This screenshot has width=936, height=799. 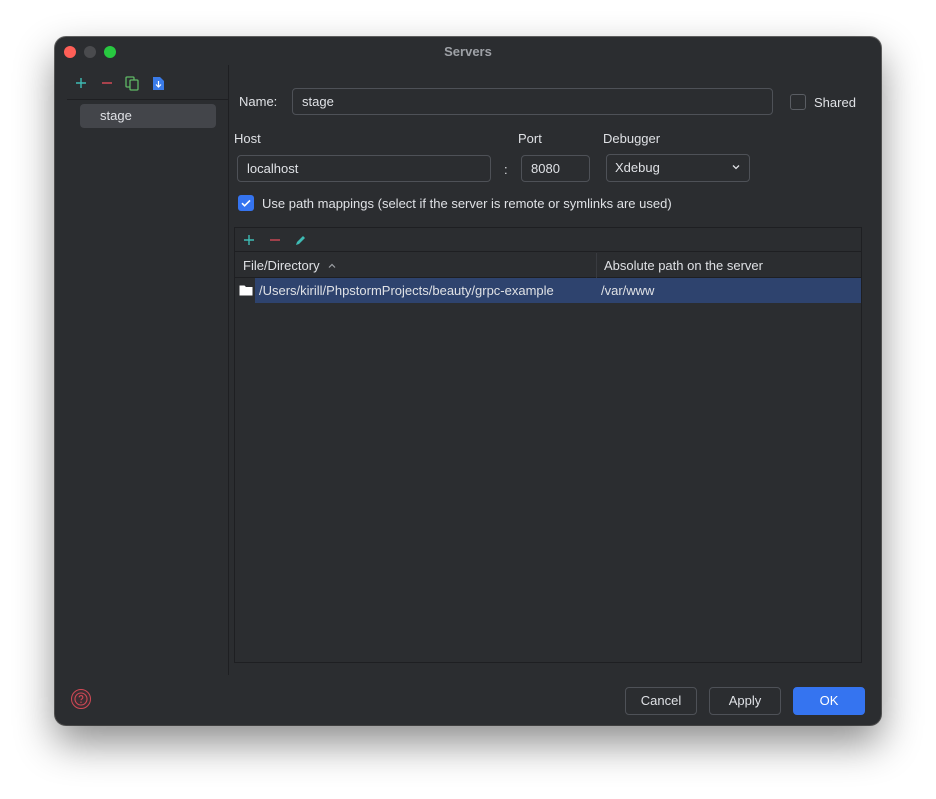 I want to click on debugger-select: Xdebug, so click(x=678, y=168).